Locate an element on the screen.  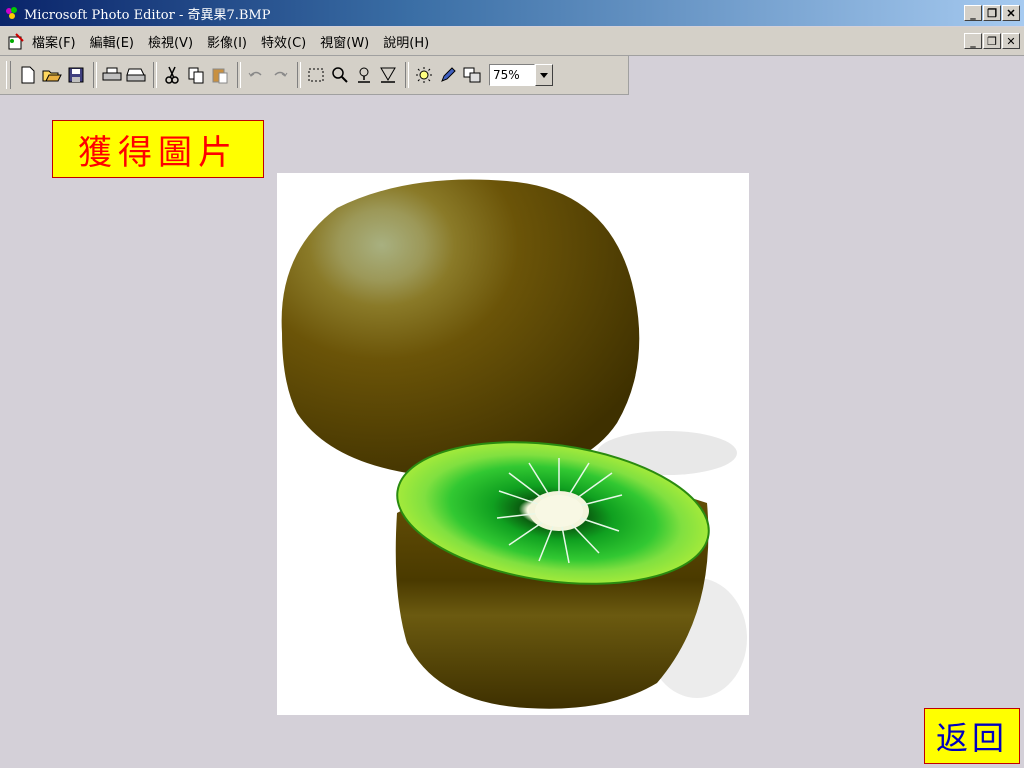
document-icon is located at coordinates (16, 41).